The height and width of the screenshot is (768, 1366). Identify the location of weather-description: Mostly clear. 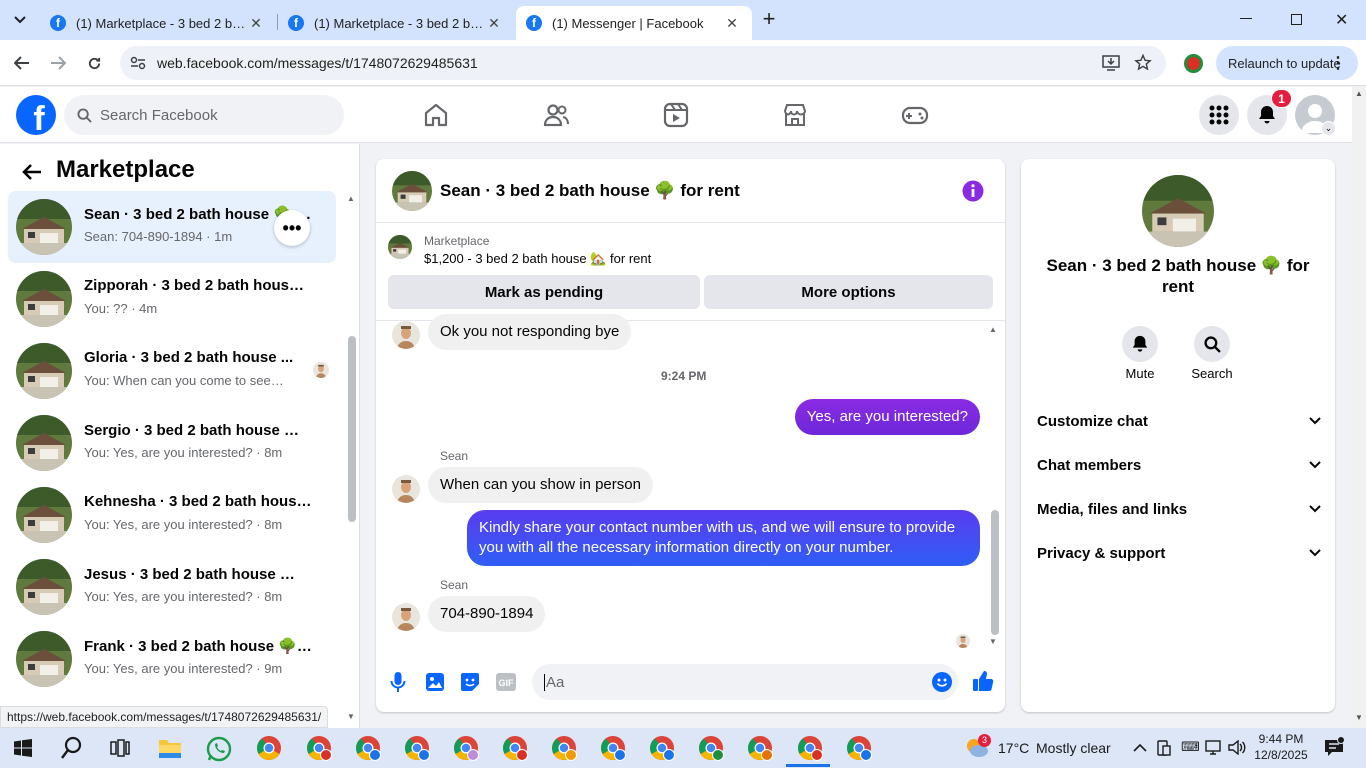
(1073, 748).